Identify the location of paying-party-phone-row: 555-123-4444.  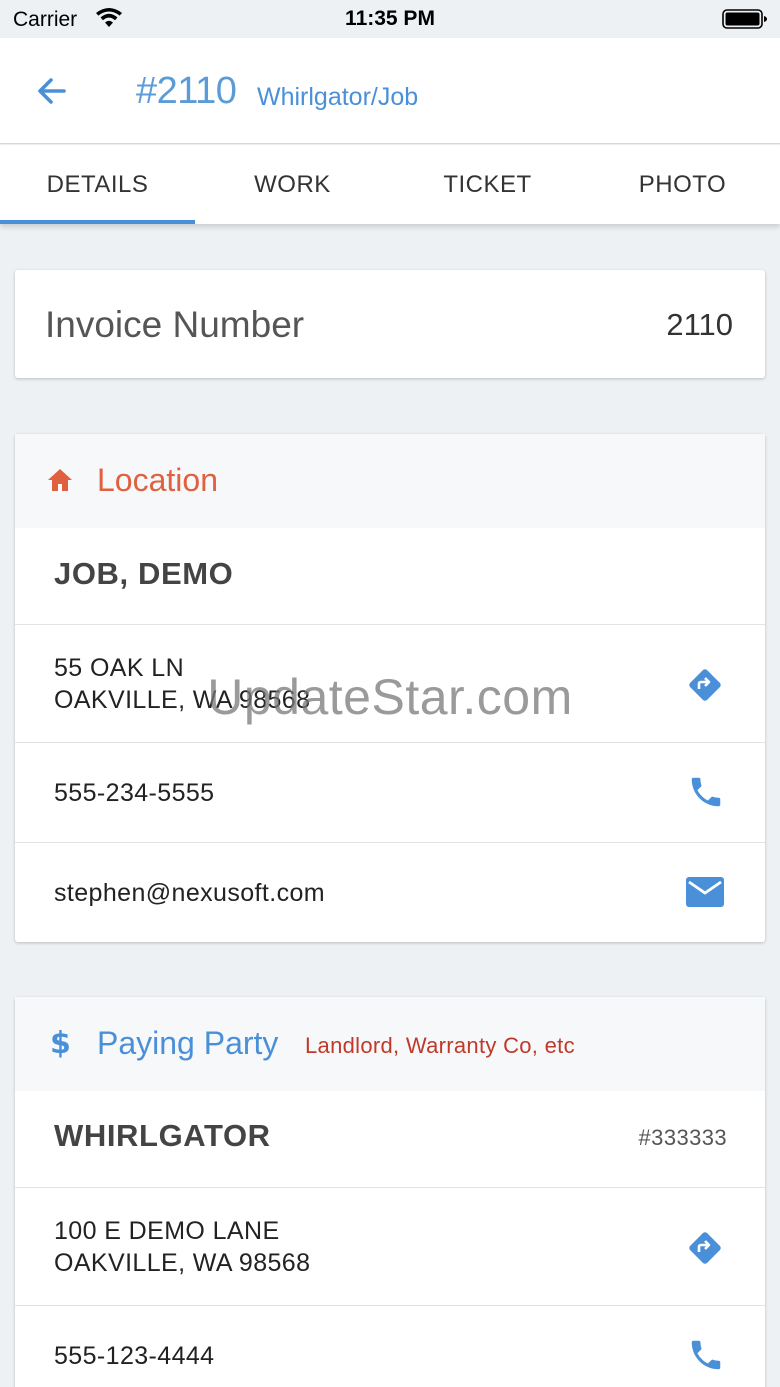
(390, 1346).